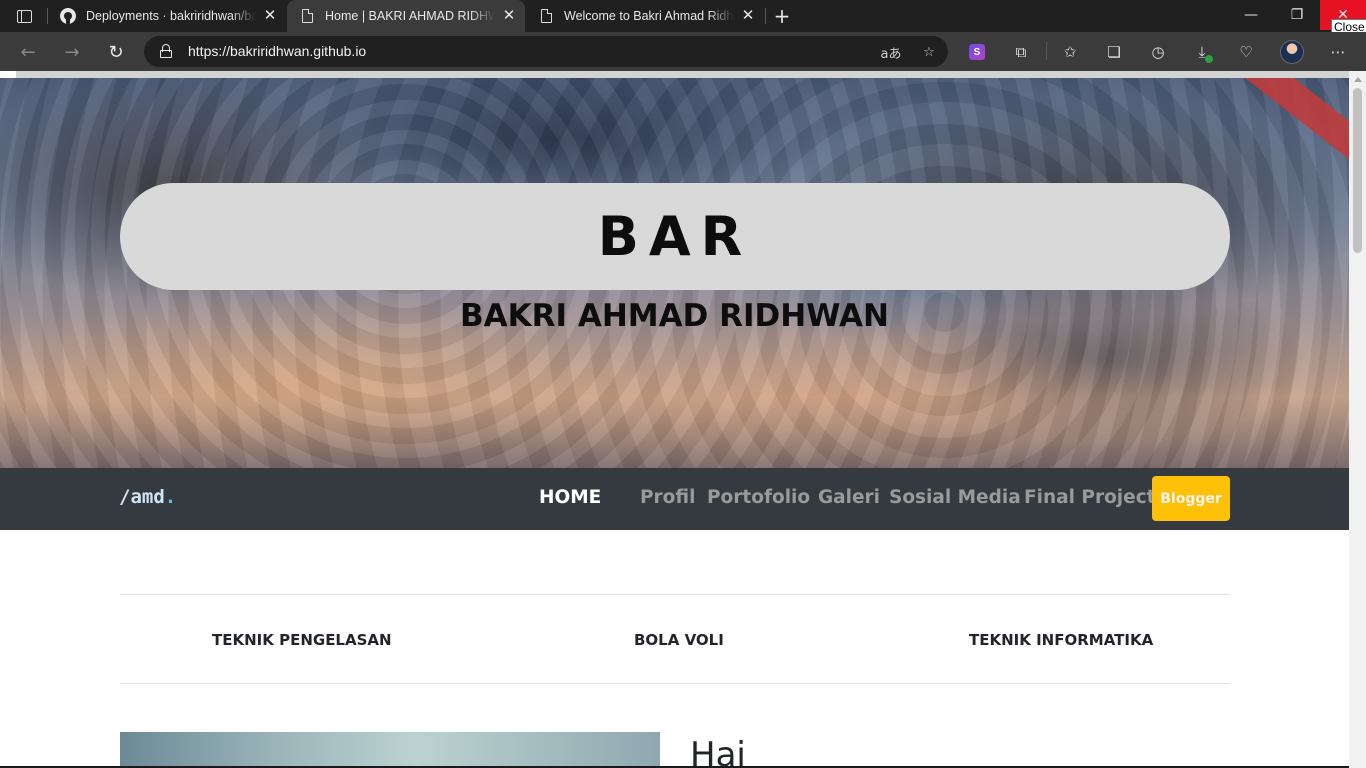 This screenshot has height=768, width=1366. I want to click on downloads-icon: ⤓, so click(1202, 52).